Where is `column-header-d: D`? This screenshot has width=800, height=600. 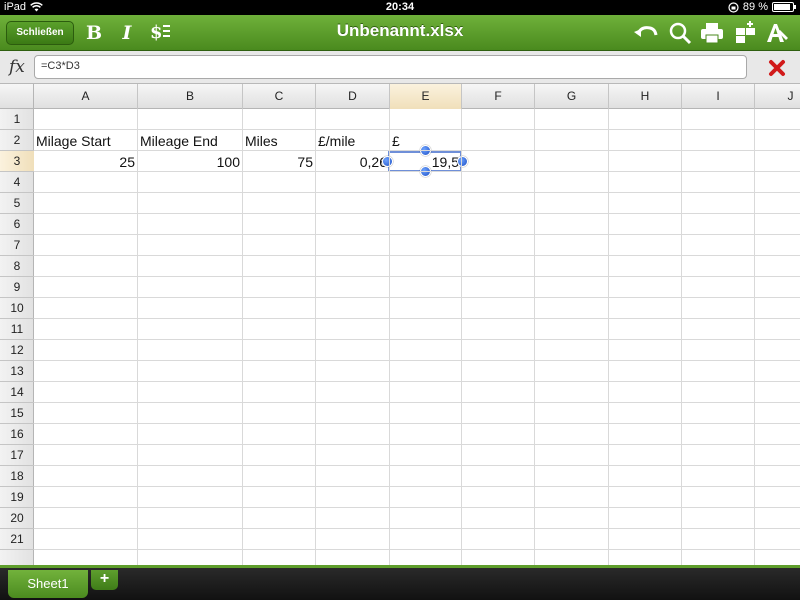 column-header-d: D is located at coordinates (353, 96).